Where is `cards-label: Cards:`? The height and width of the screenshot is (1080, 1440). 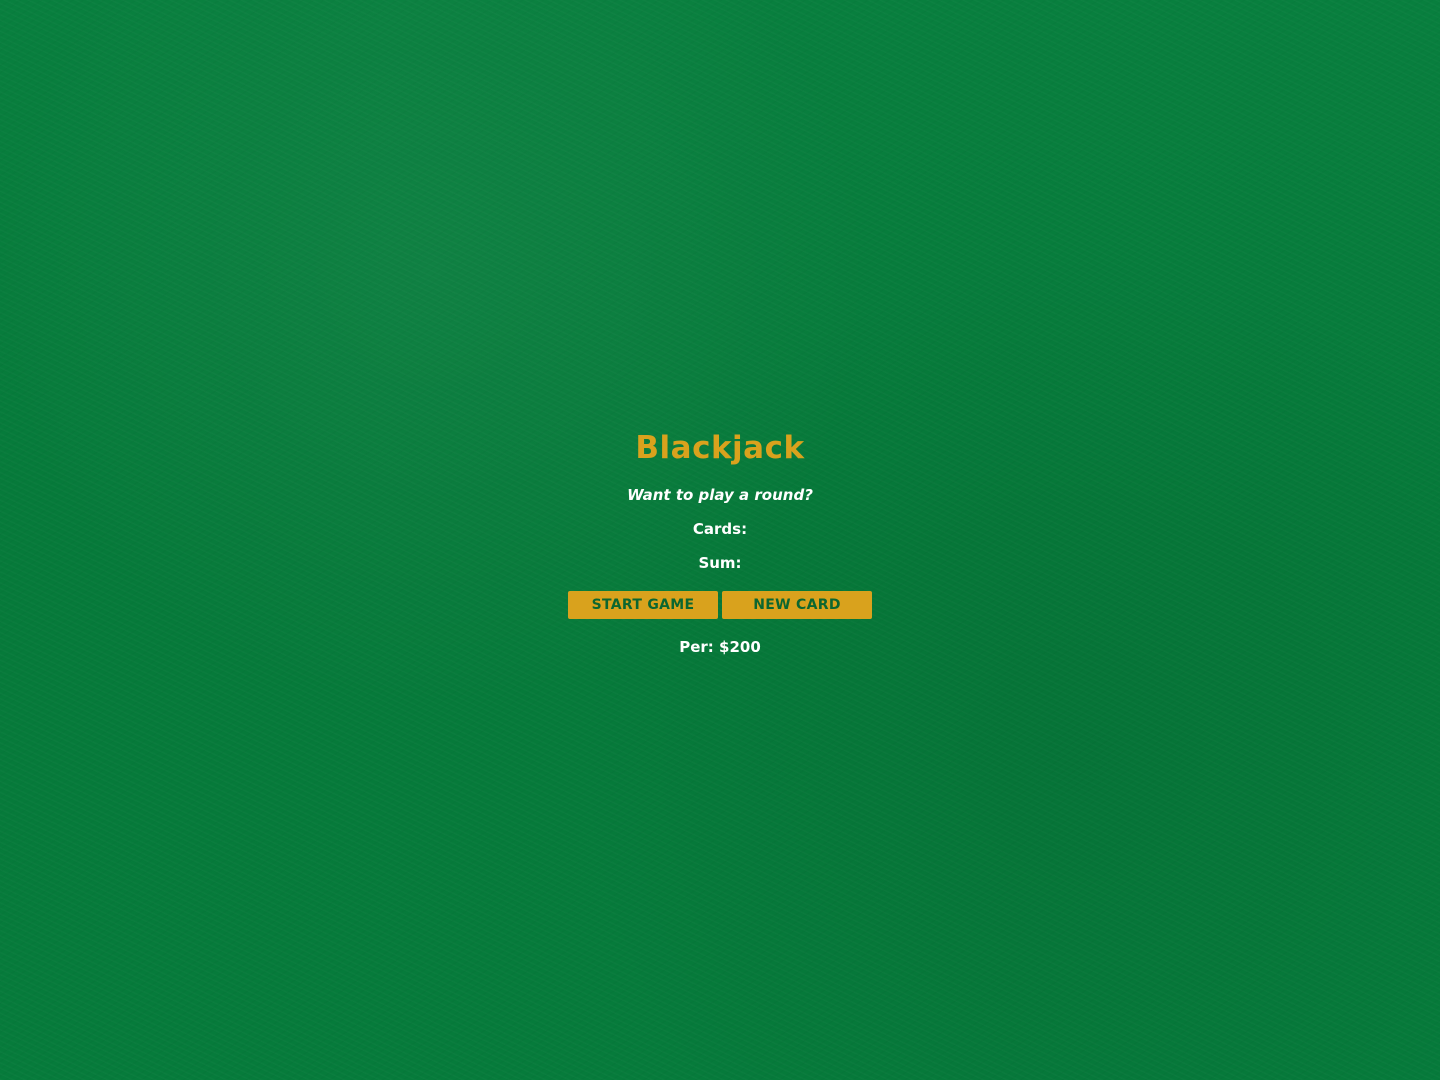 cards-label: Cards: is located at coordinates (720, 529).